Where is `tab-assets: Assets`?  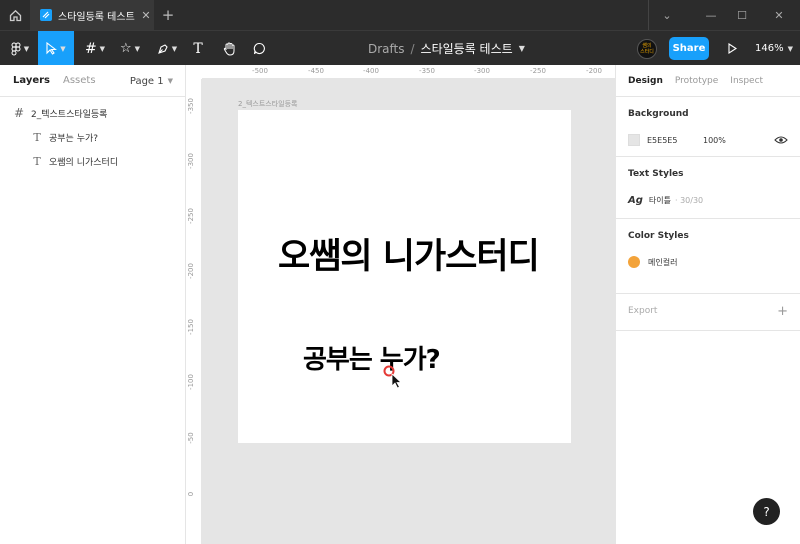
tab-assets: Assets is located at coordinates (79, 80).